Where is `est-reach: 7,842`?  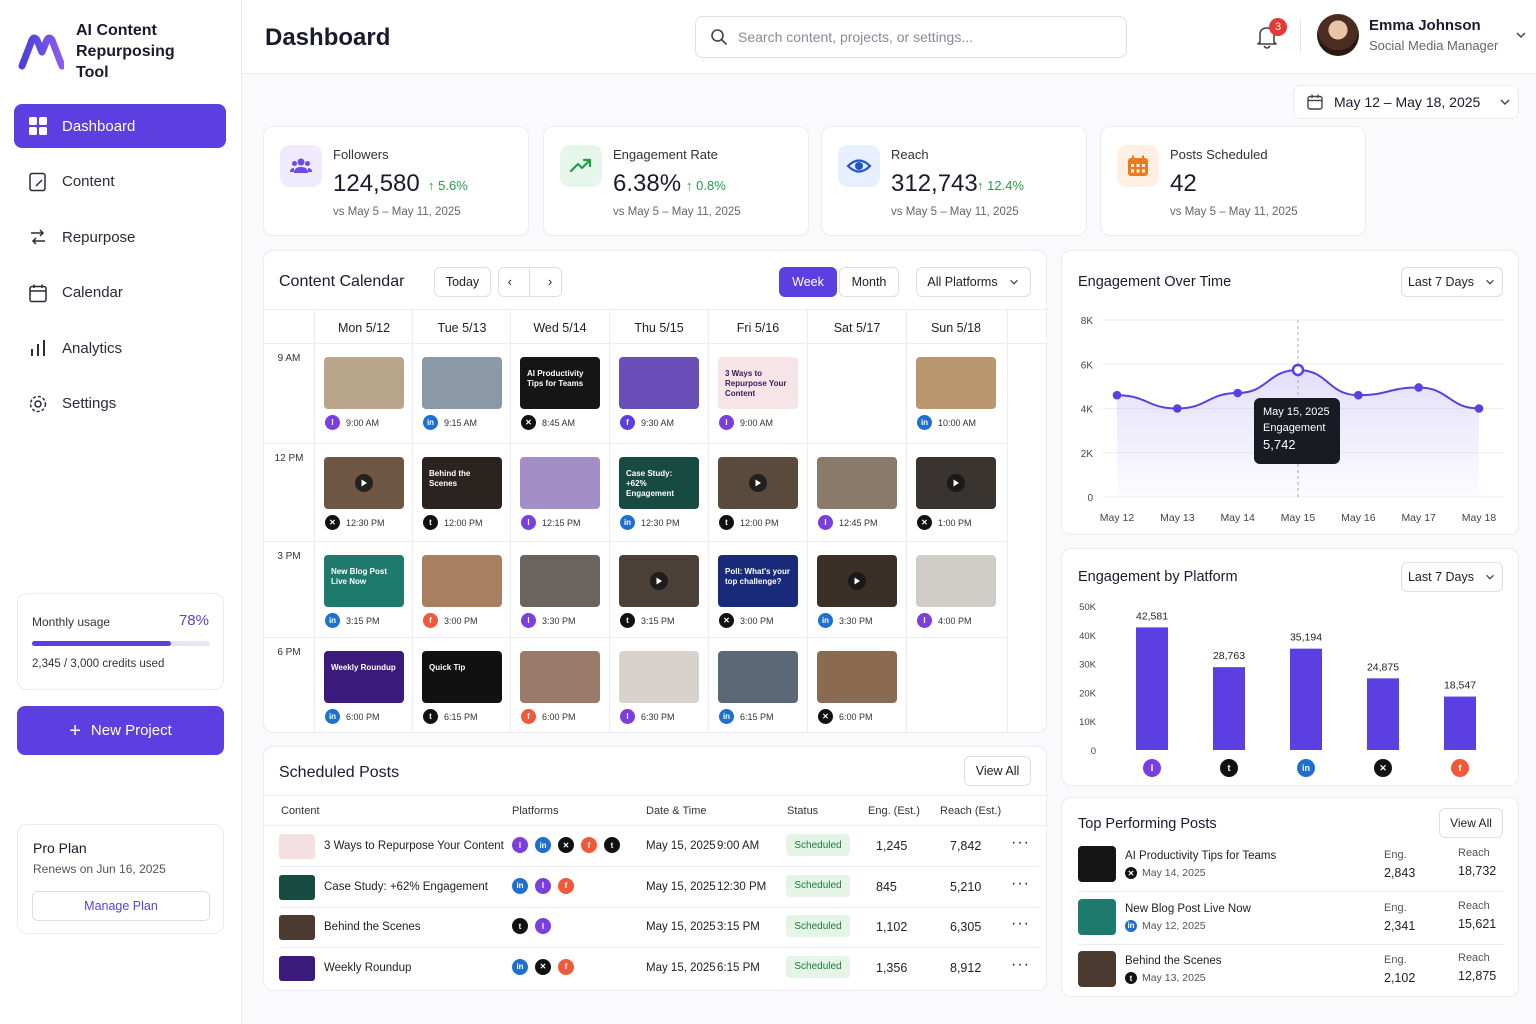
est-reach: 7,842 is located at coordinates (966, 846).